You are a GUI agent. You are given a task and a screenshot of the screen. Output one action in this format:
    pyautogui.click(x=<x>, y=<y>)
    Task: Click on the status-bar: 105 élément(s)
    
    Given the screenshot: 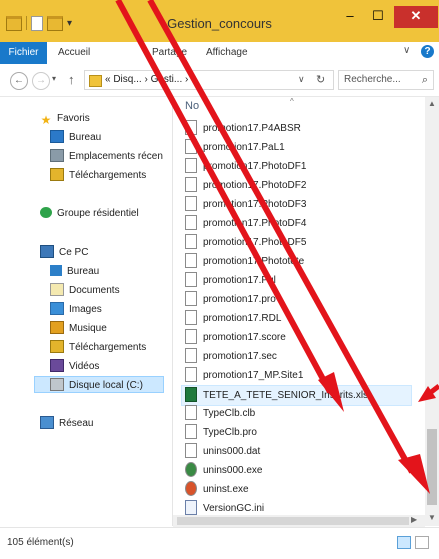 What is the action you would take?
    pyautogui.click(x=219, y=543)
    